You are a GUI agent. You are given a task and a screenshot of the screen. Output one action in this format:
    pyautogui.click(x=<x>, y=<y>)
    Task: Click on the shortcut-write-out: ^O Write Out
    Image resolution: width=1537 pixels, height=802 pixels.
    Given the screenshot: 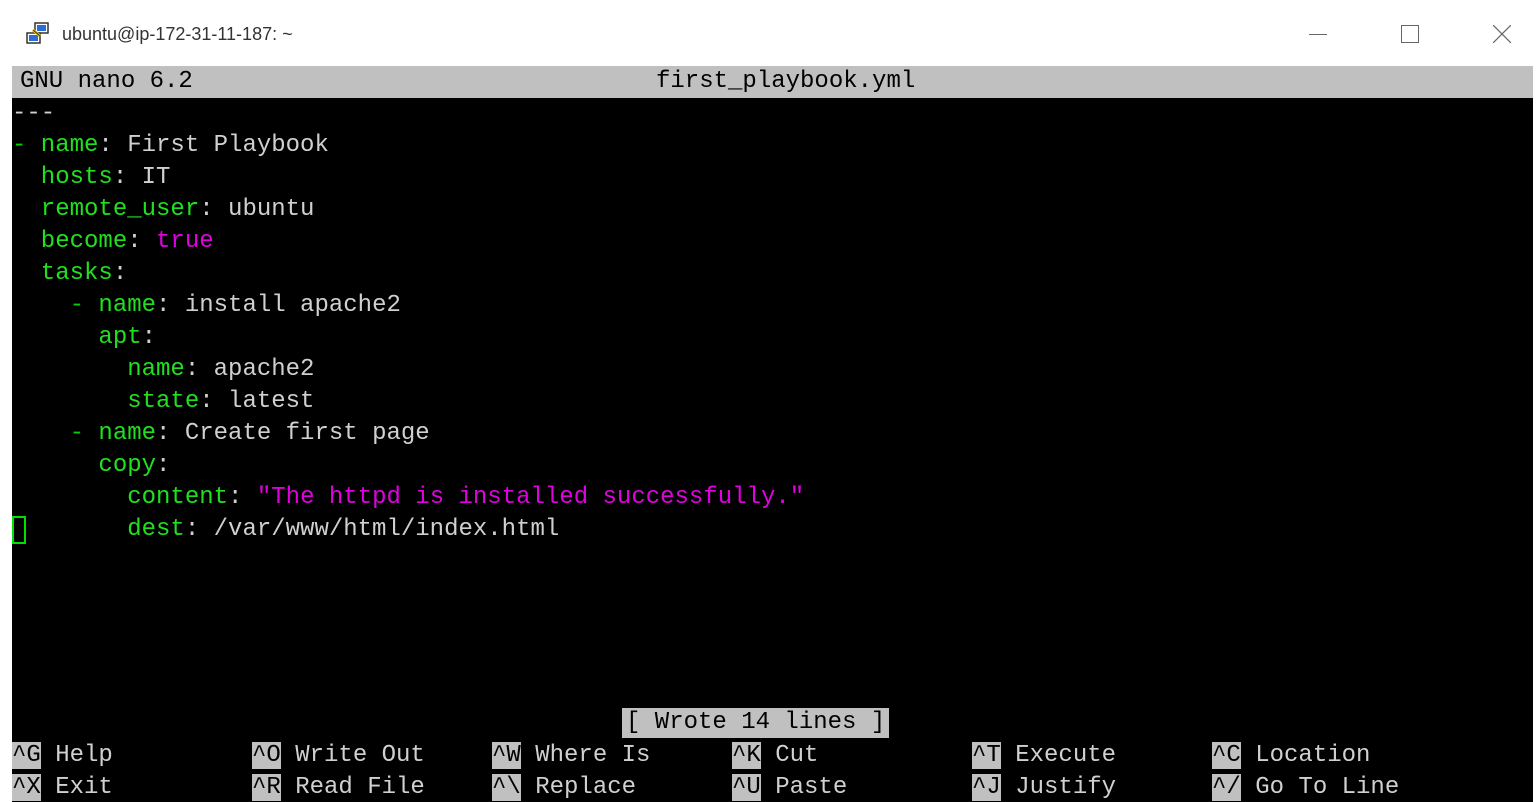 What is the action you would take?
    pyautogui.click(x=338, y=756)
    